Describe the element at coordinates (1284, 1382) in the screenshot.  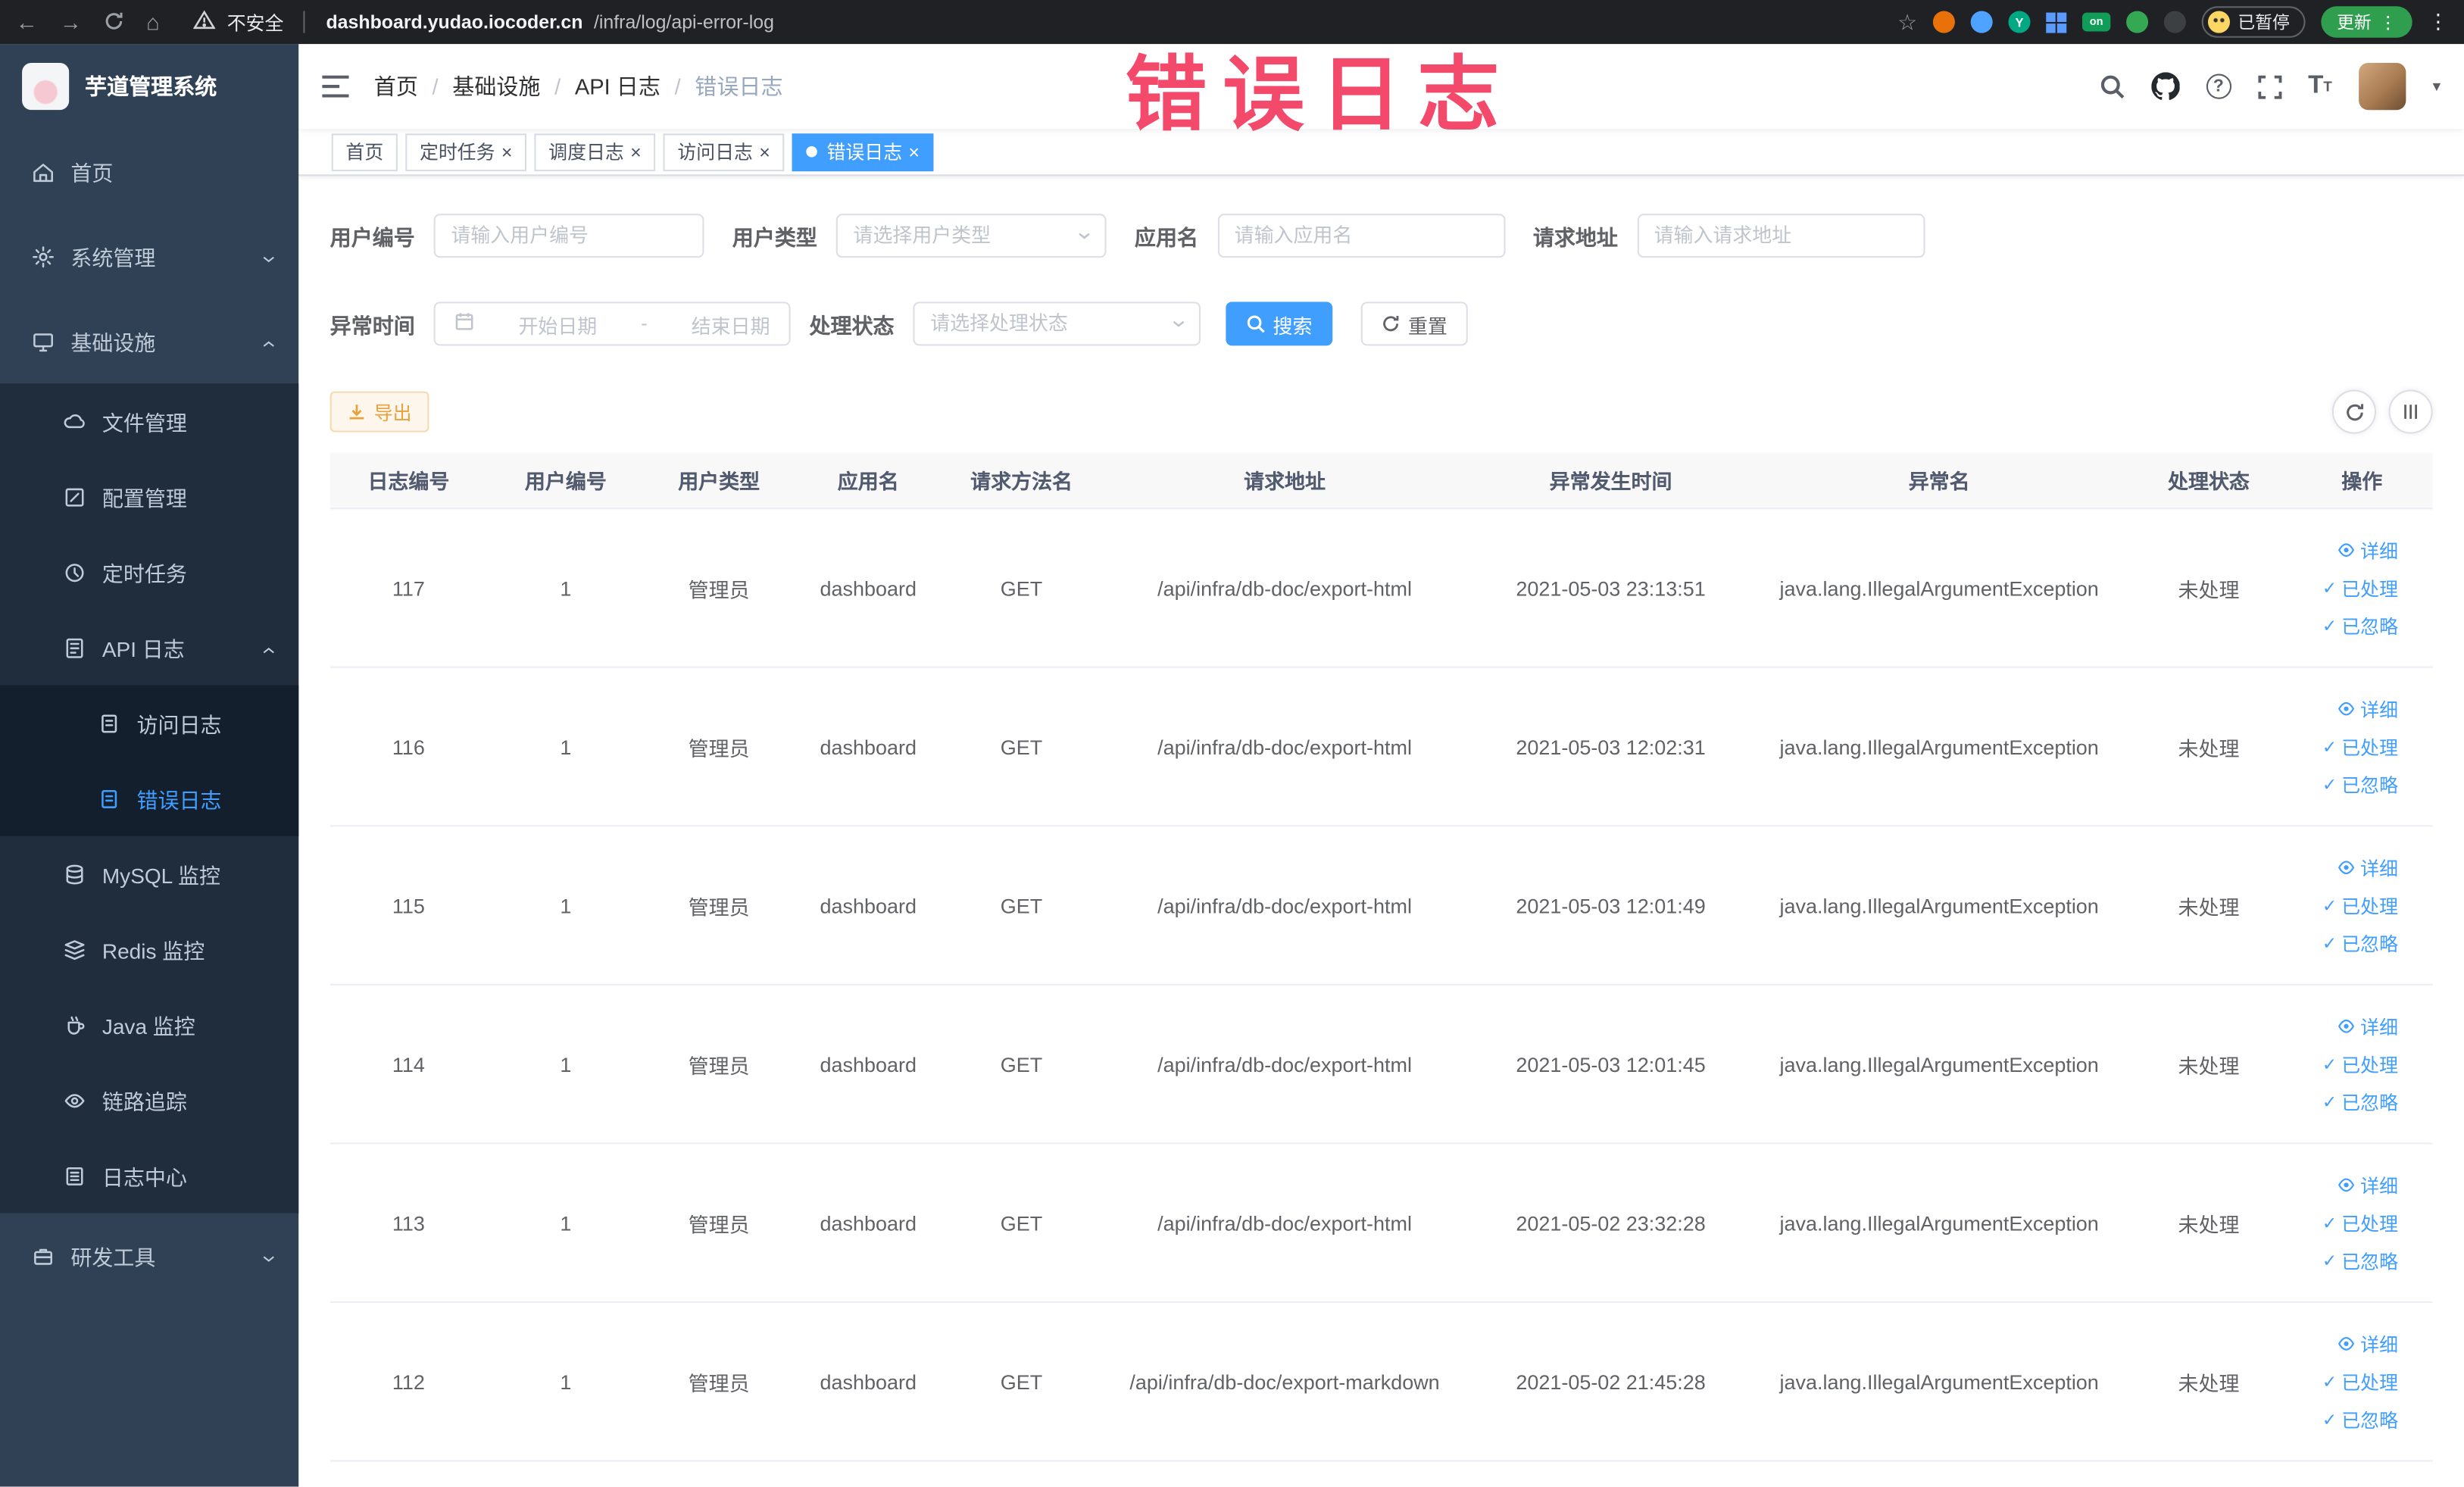
I see `cell-request-url: /api/infra/db-doc/export-markdown` at that location.